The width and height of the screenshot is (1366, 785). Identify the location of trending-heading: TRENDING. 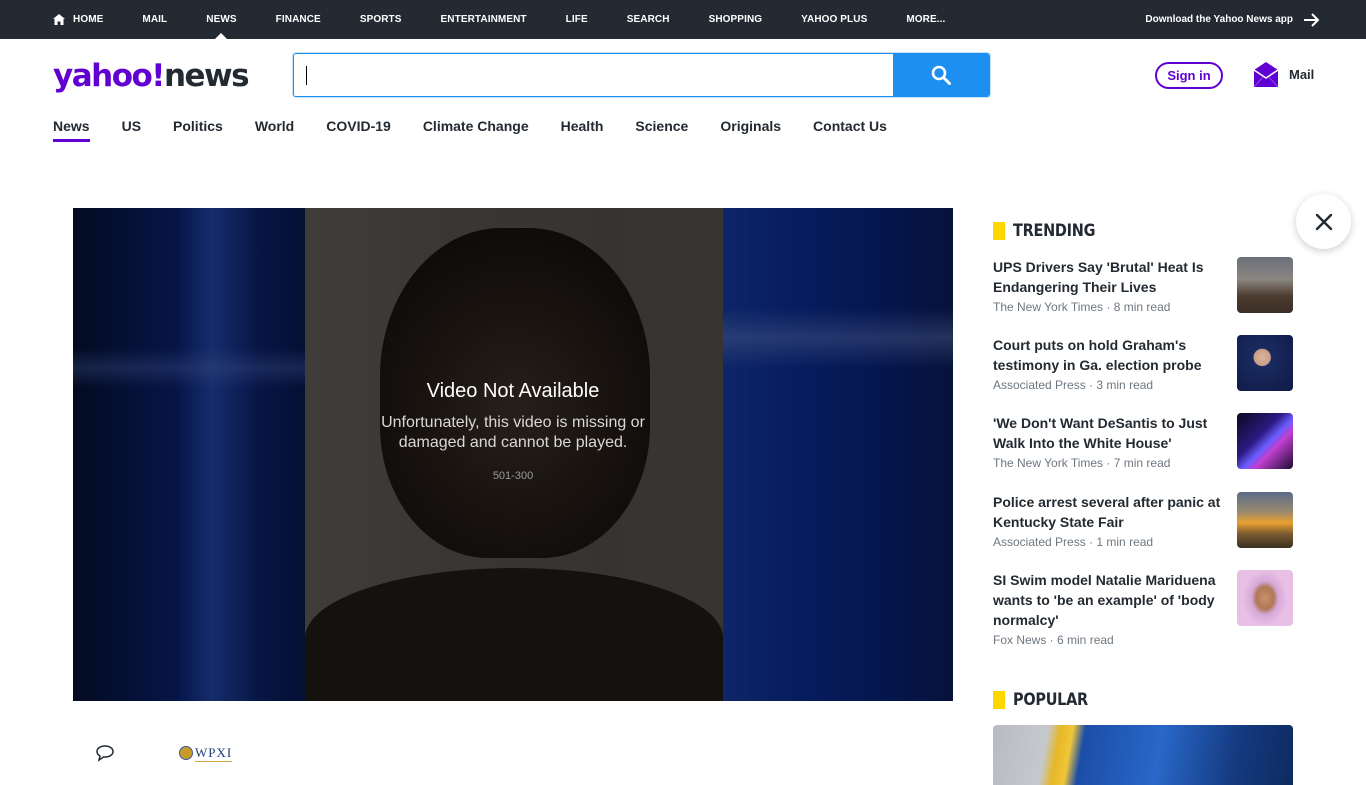
(1051, 231).